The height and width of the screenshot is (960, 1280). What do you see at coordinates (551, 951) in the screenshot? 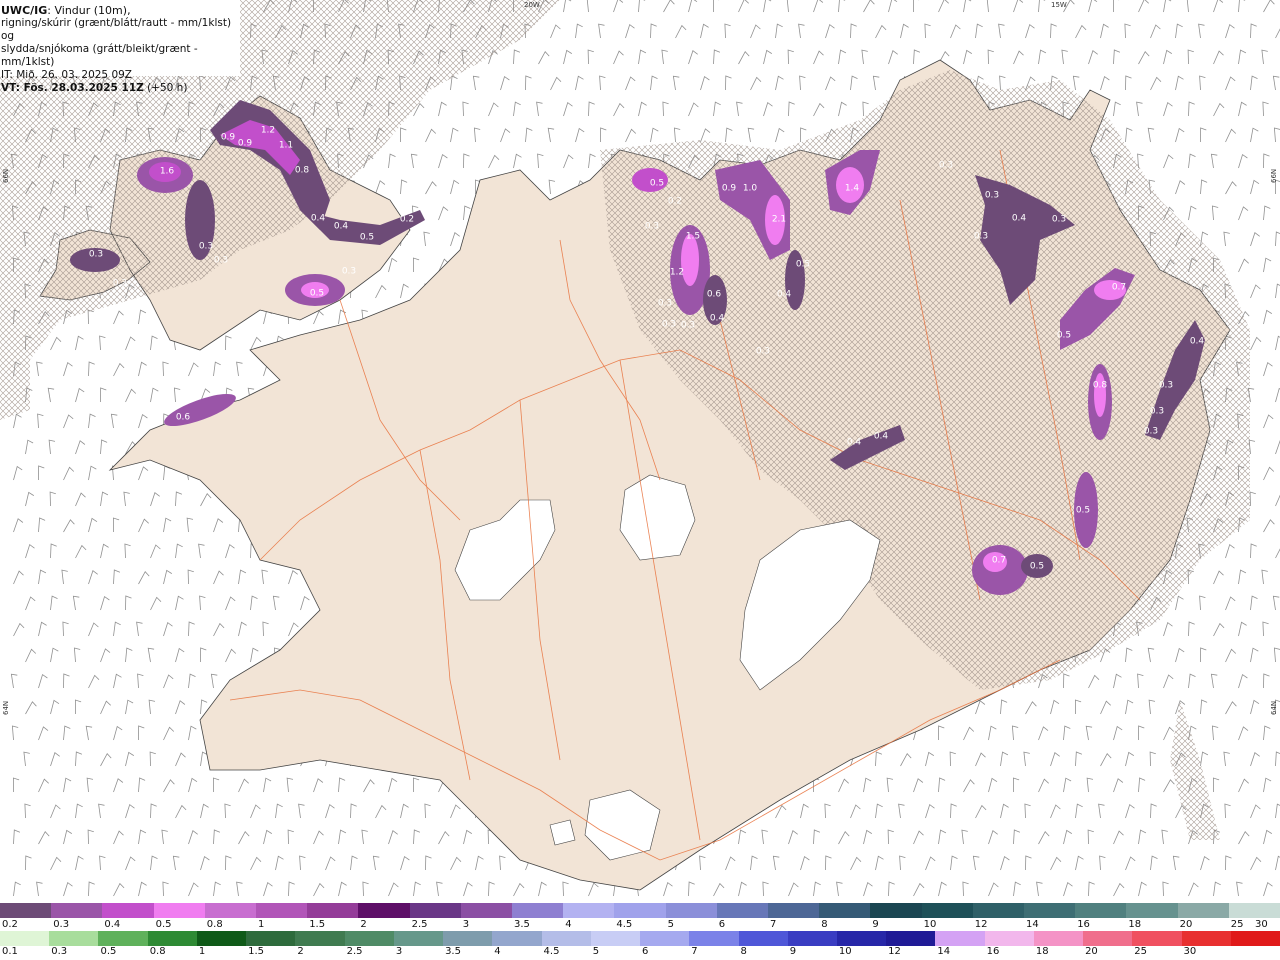
I see `legend-tick-label: 4.5` at bounding box center [551, 951].